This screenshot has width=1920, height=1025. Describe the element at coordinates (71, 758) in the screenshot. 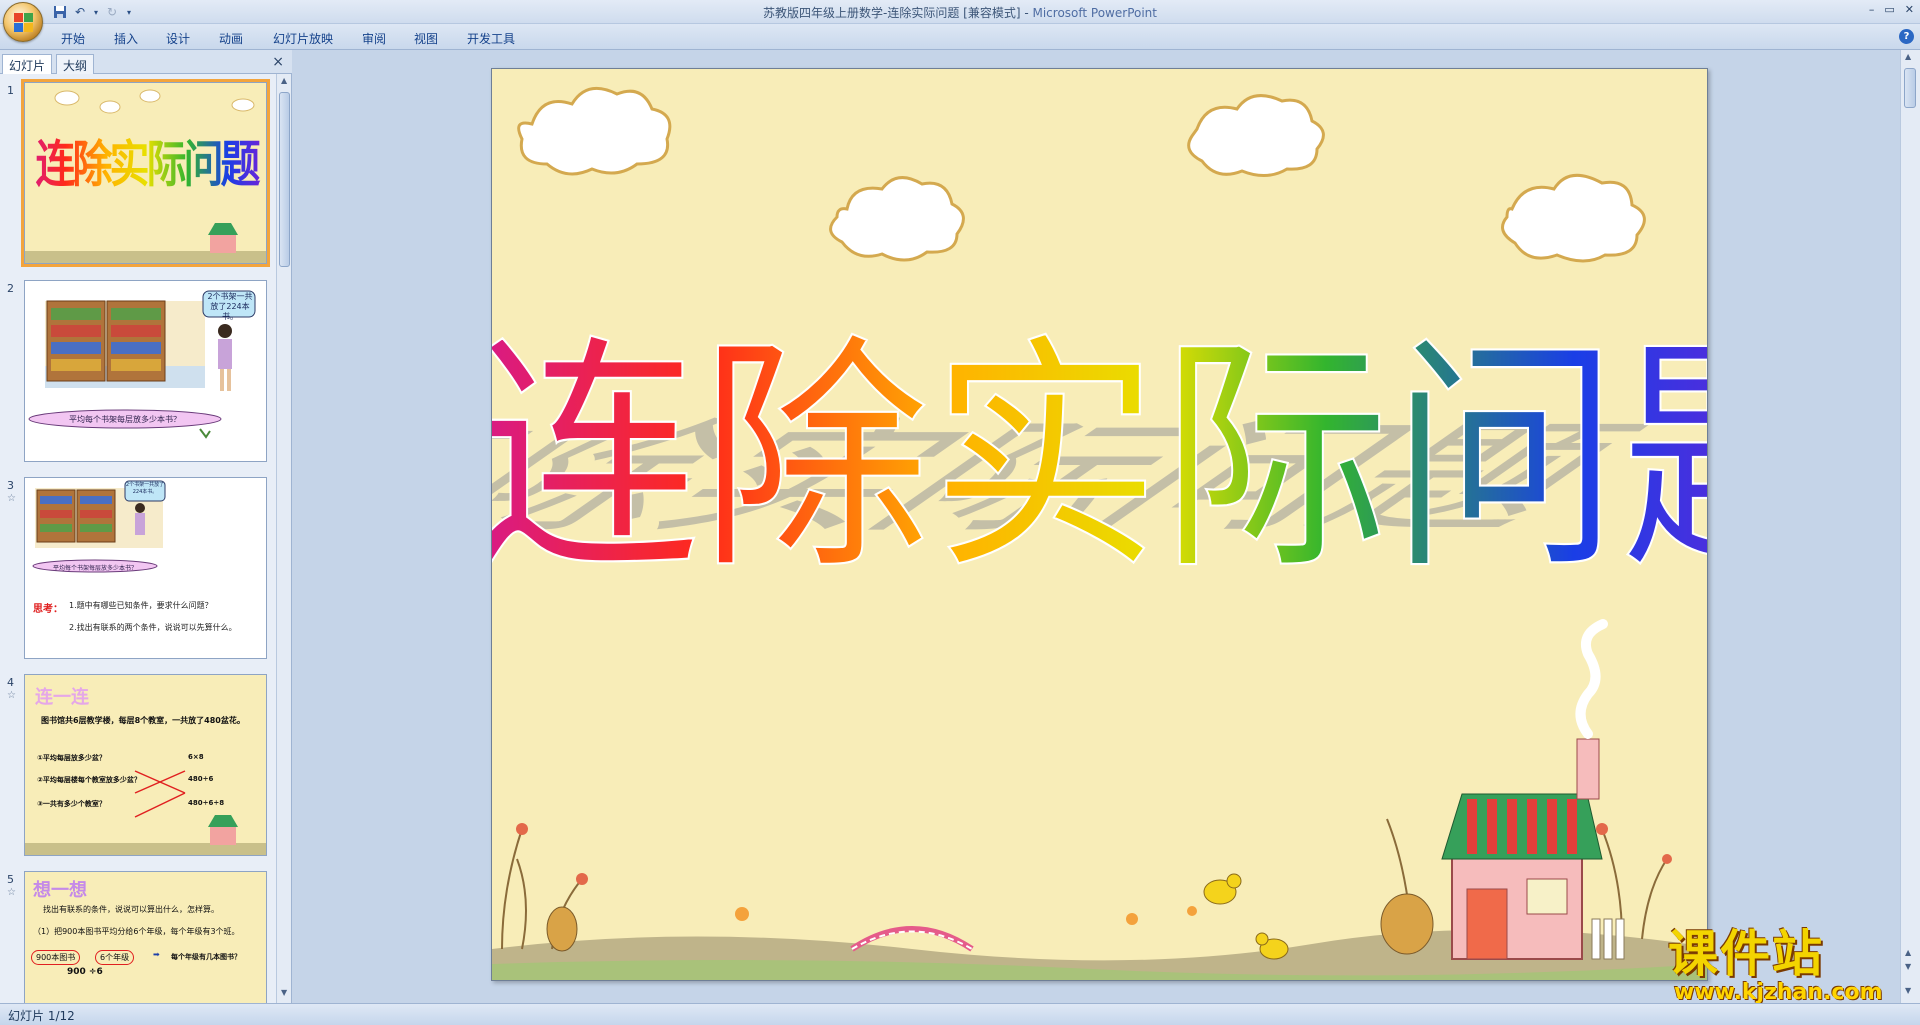

I see `thumbnail-left-1: ①平均每层放多少盆？` at that location.